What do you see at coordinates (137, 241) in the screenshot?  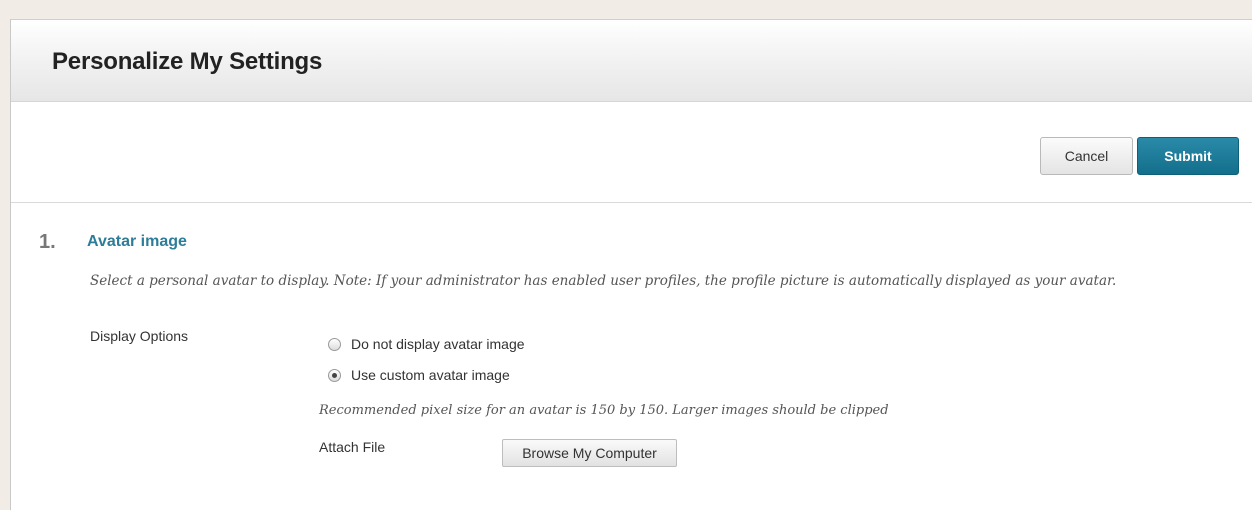 I see `section-title: Avatar image` at bounding box center [137, 241].